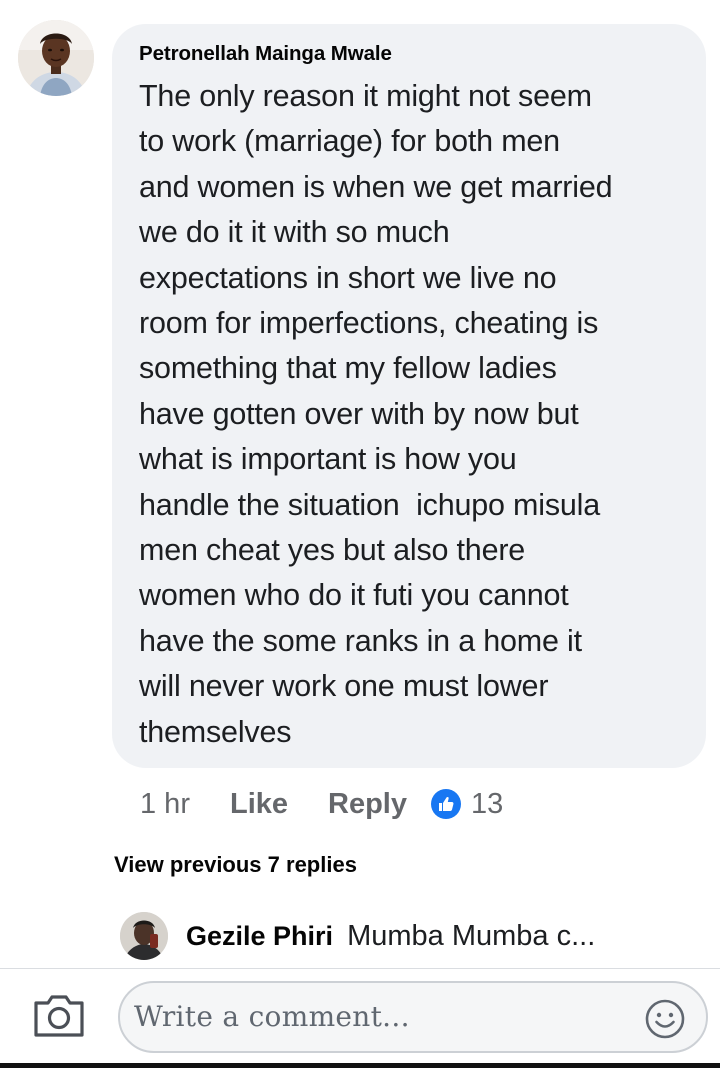  I want to click on view-previous-replies-link: View previous 7 replies, so click(235, 865).